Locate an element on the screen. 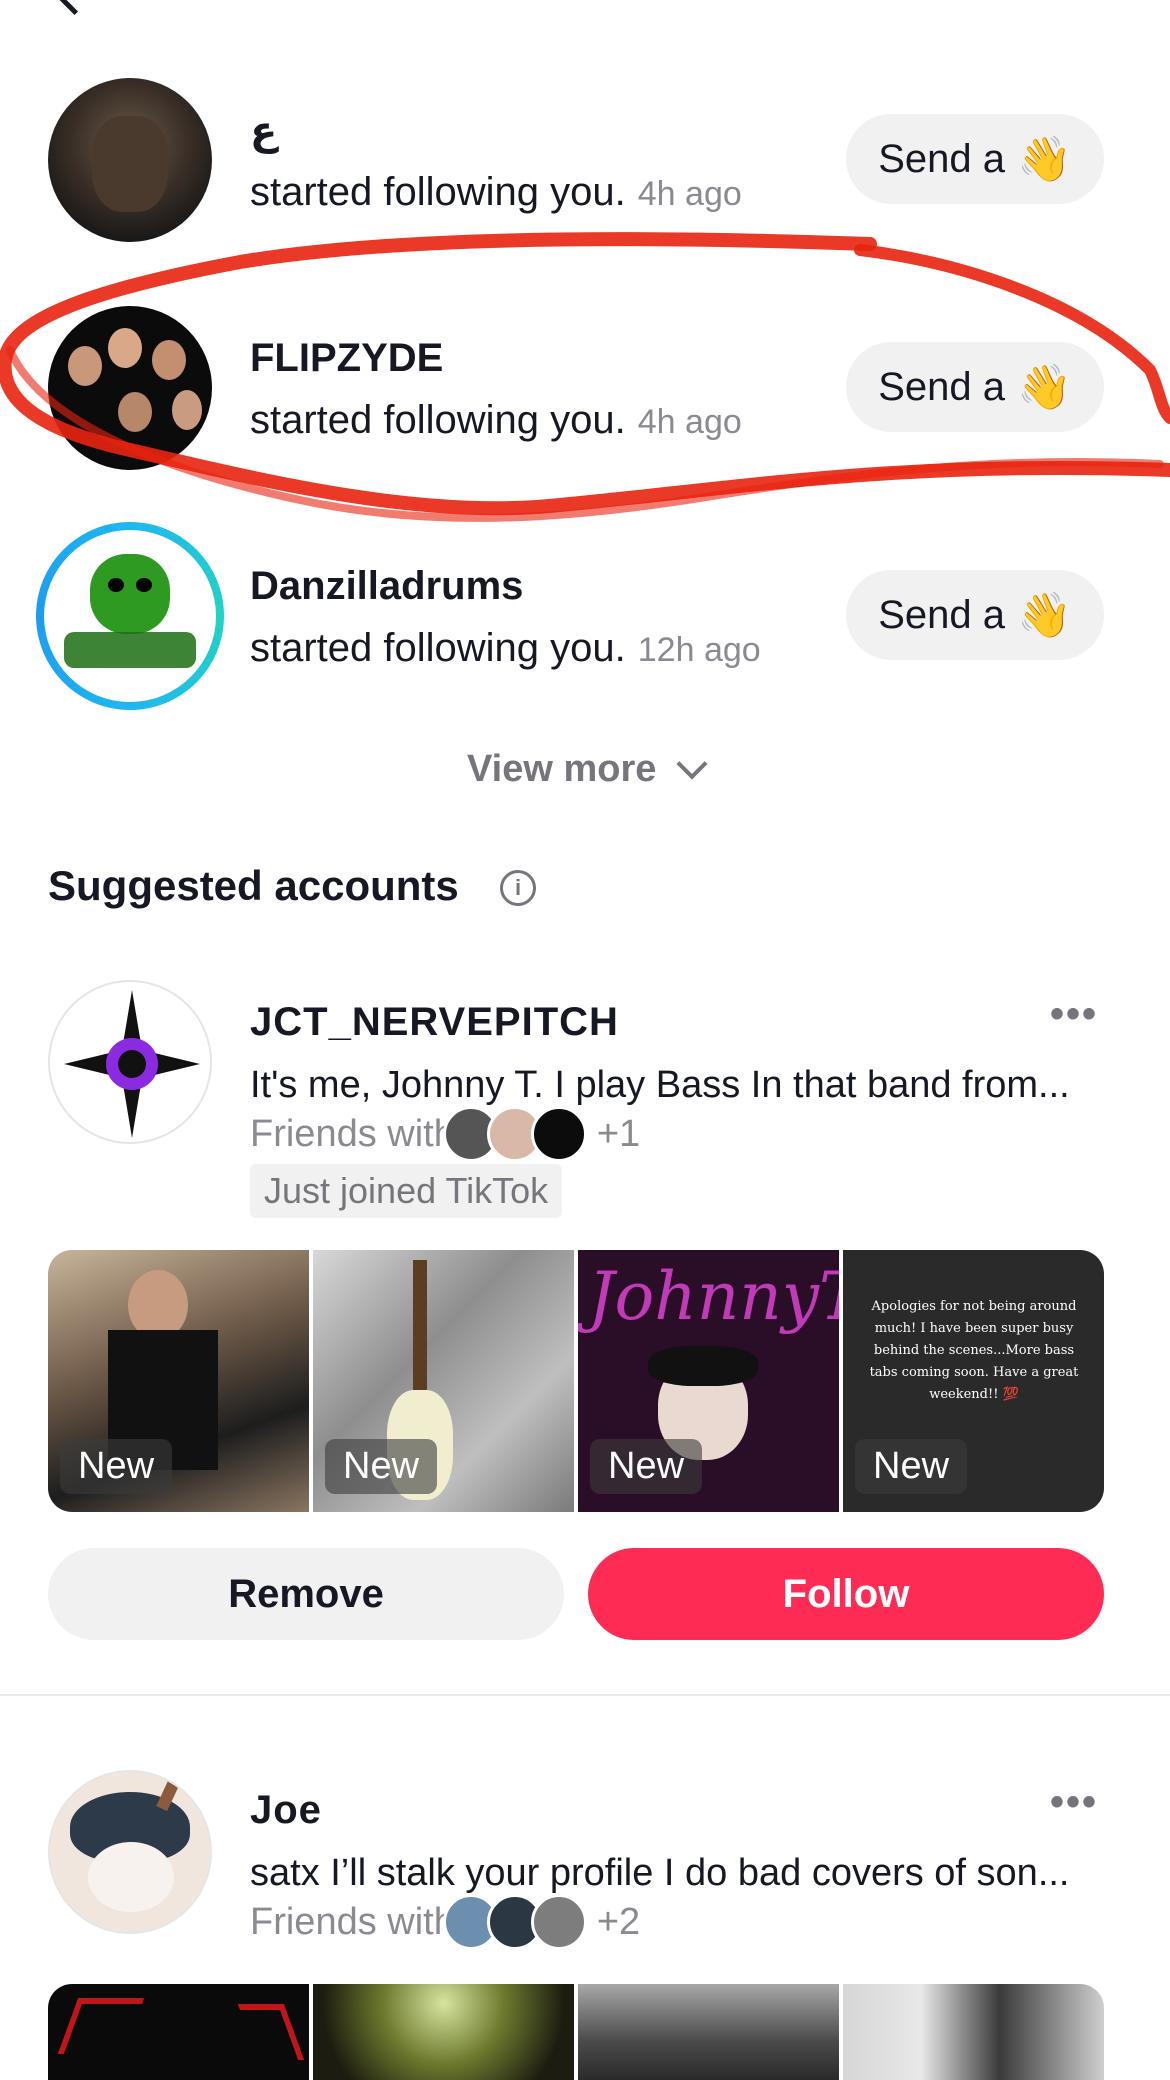 The width and height of the screenshot is (1170, 2080). video-thumbnails is located at coordinates (576, 2032).